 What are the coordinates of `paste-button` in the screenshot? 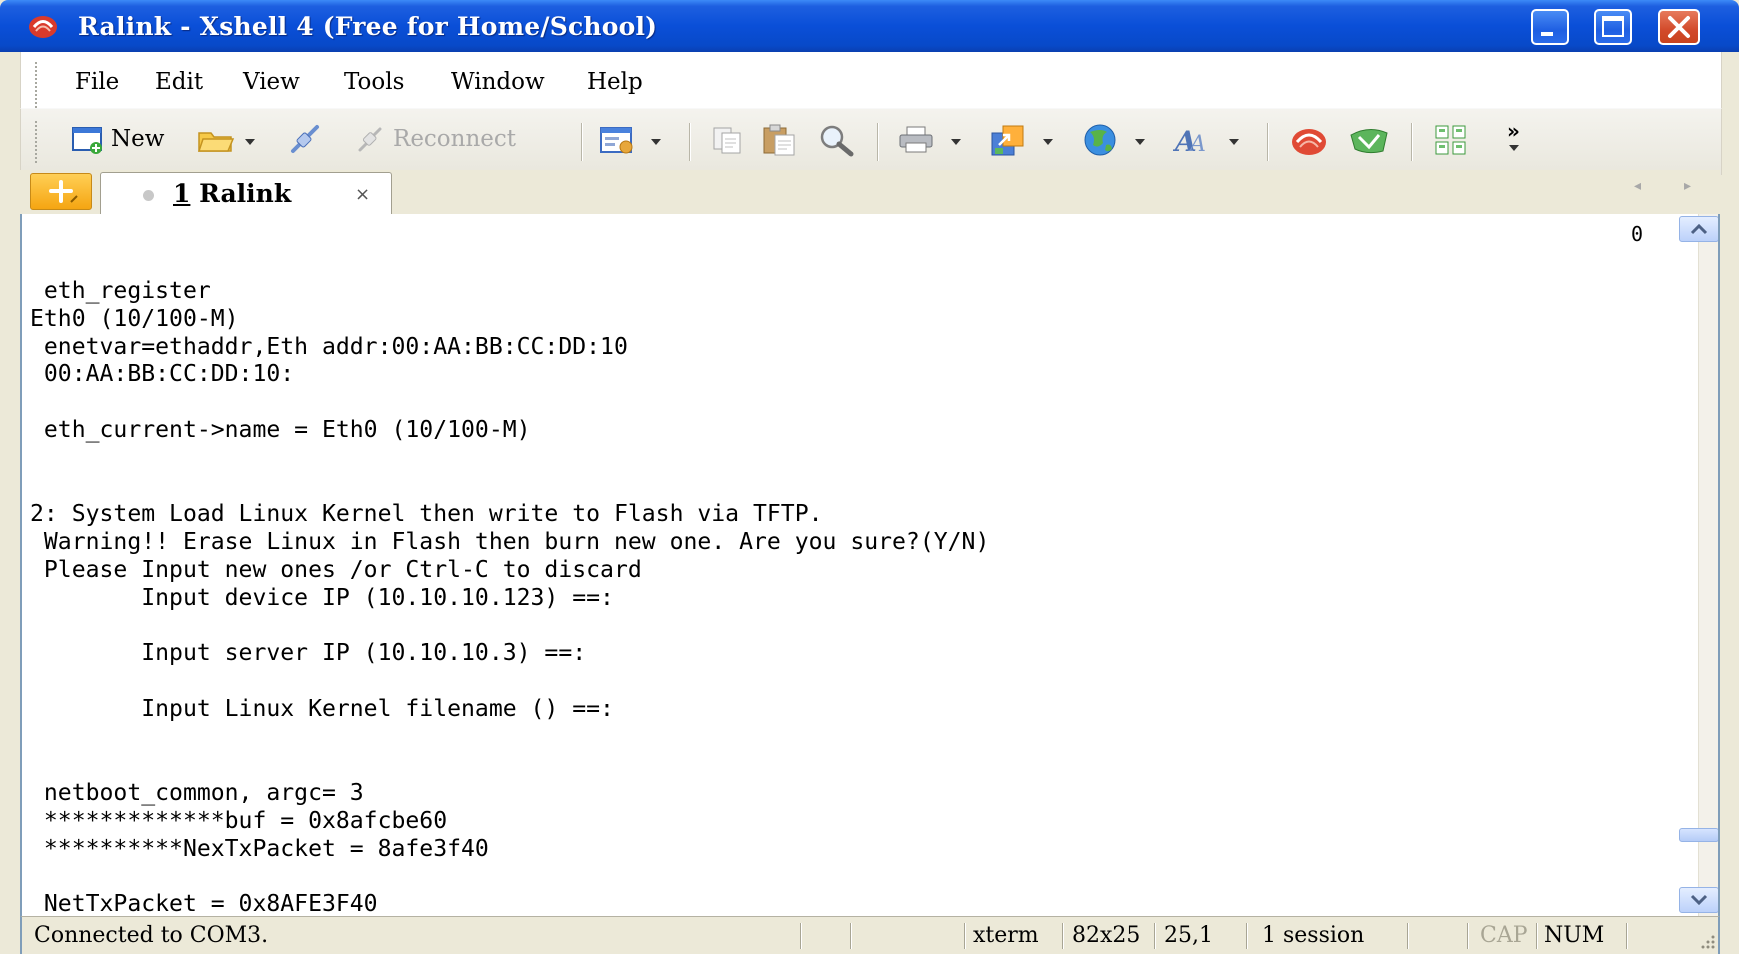 It's located at (781, 141).